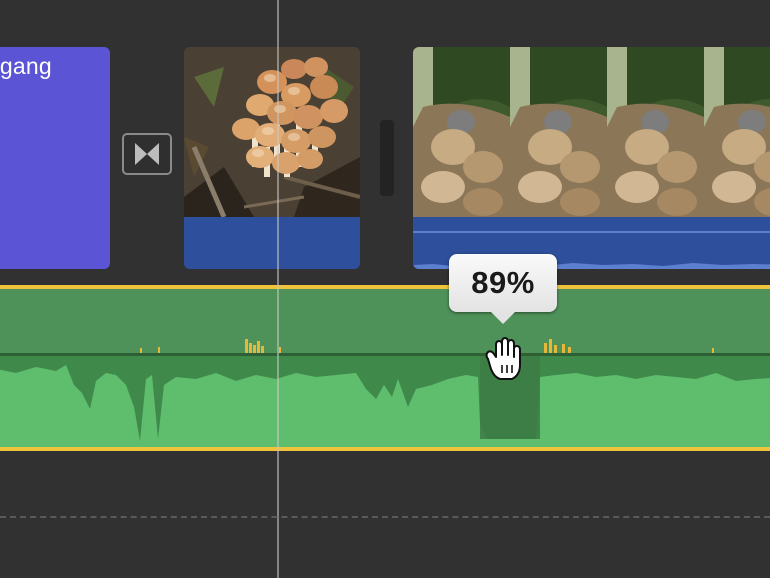 This screenshot has height=578, width=770. What do you see at coordinates (503, 358) in the screenshot?
I see `hand-grab-cursor-icon` at bounding box center [503, 358].